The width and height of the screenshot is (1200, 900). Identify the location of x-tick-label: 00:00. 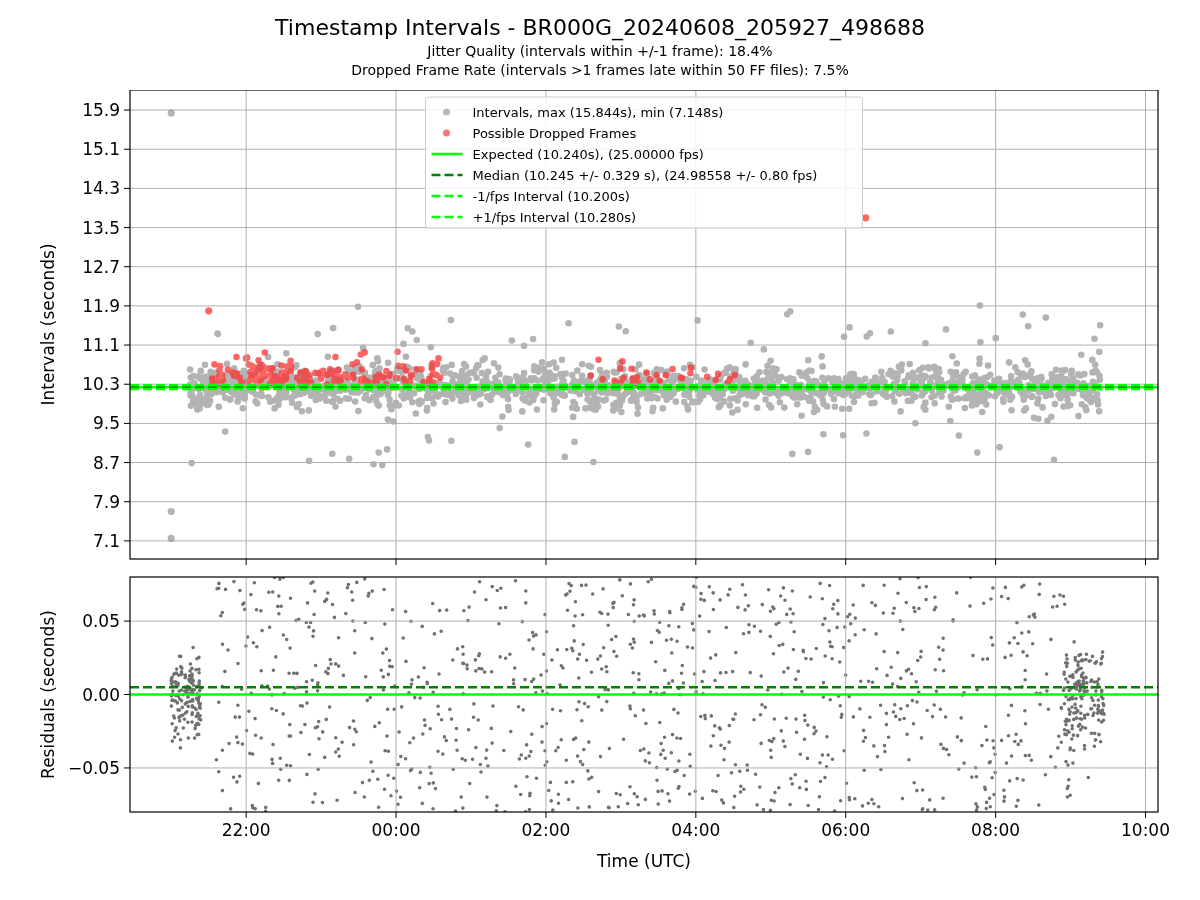
(396, 830).